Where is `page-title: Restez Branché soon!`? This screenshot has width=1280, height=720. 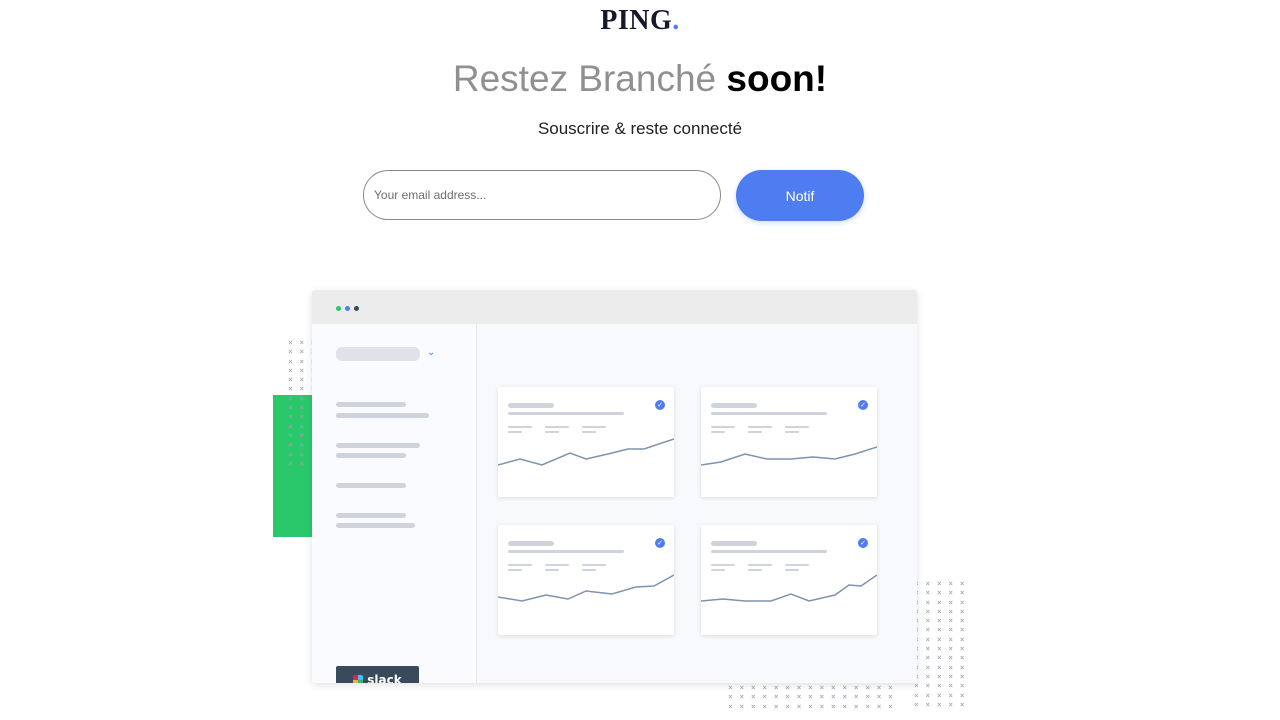 page-title: Restez Branché soon! is located at coordinates (640, 79).